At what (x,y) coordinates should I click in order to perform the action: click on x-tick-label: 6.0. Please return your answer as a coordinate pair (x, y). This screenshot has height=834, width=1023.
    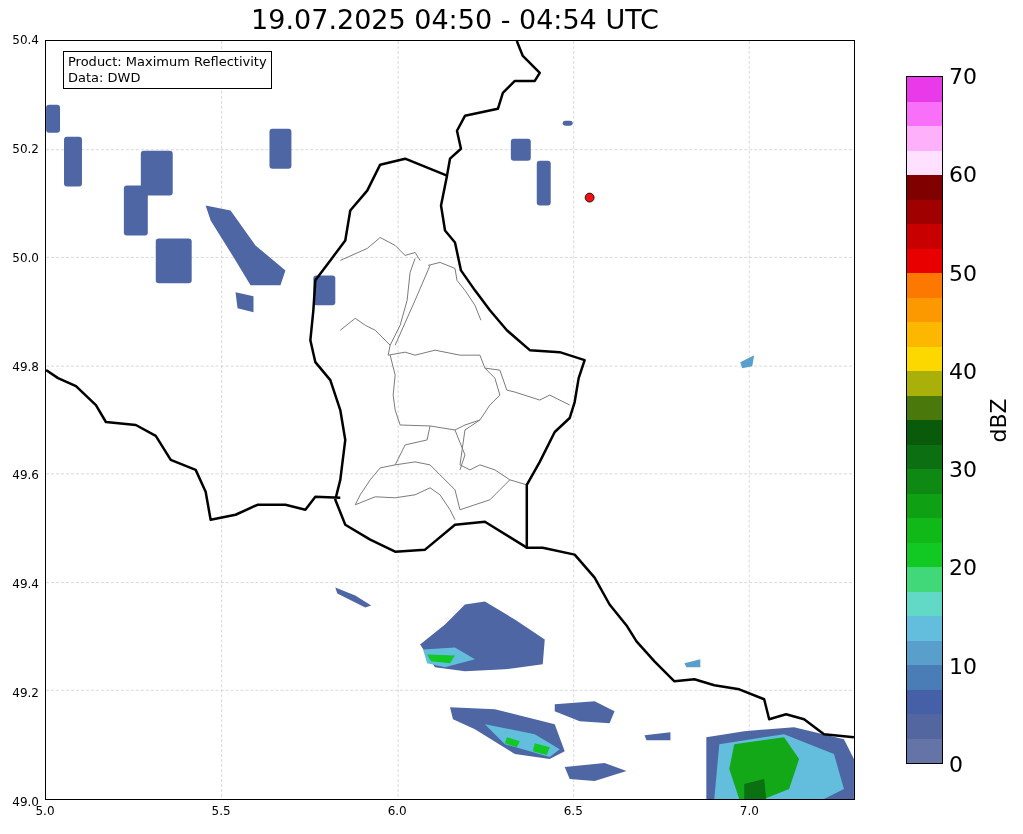
    Looking at the image, I should click on (397, 811).